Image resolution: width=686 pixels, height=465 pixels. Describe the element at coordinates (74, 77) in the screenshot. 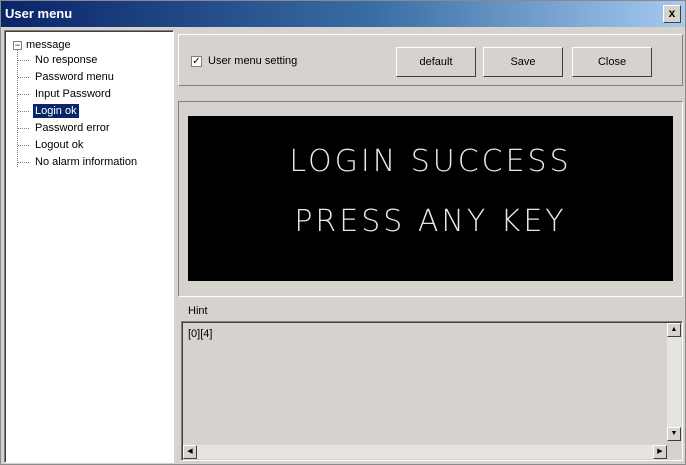

I see `tree-item-label: Password menu` at that location.